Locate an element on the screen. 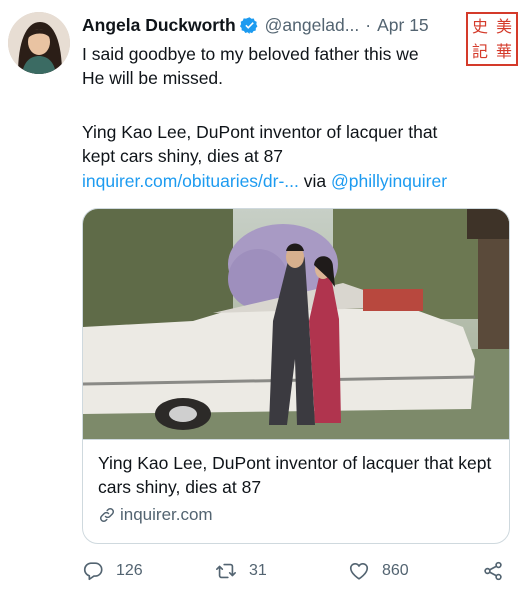  card-domain: inquirer.com is located at coordinates (155, 515).